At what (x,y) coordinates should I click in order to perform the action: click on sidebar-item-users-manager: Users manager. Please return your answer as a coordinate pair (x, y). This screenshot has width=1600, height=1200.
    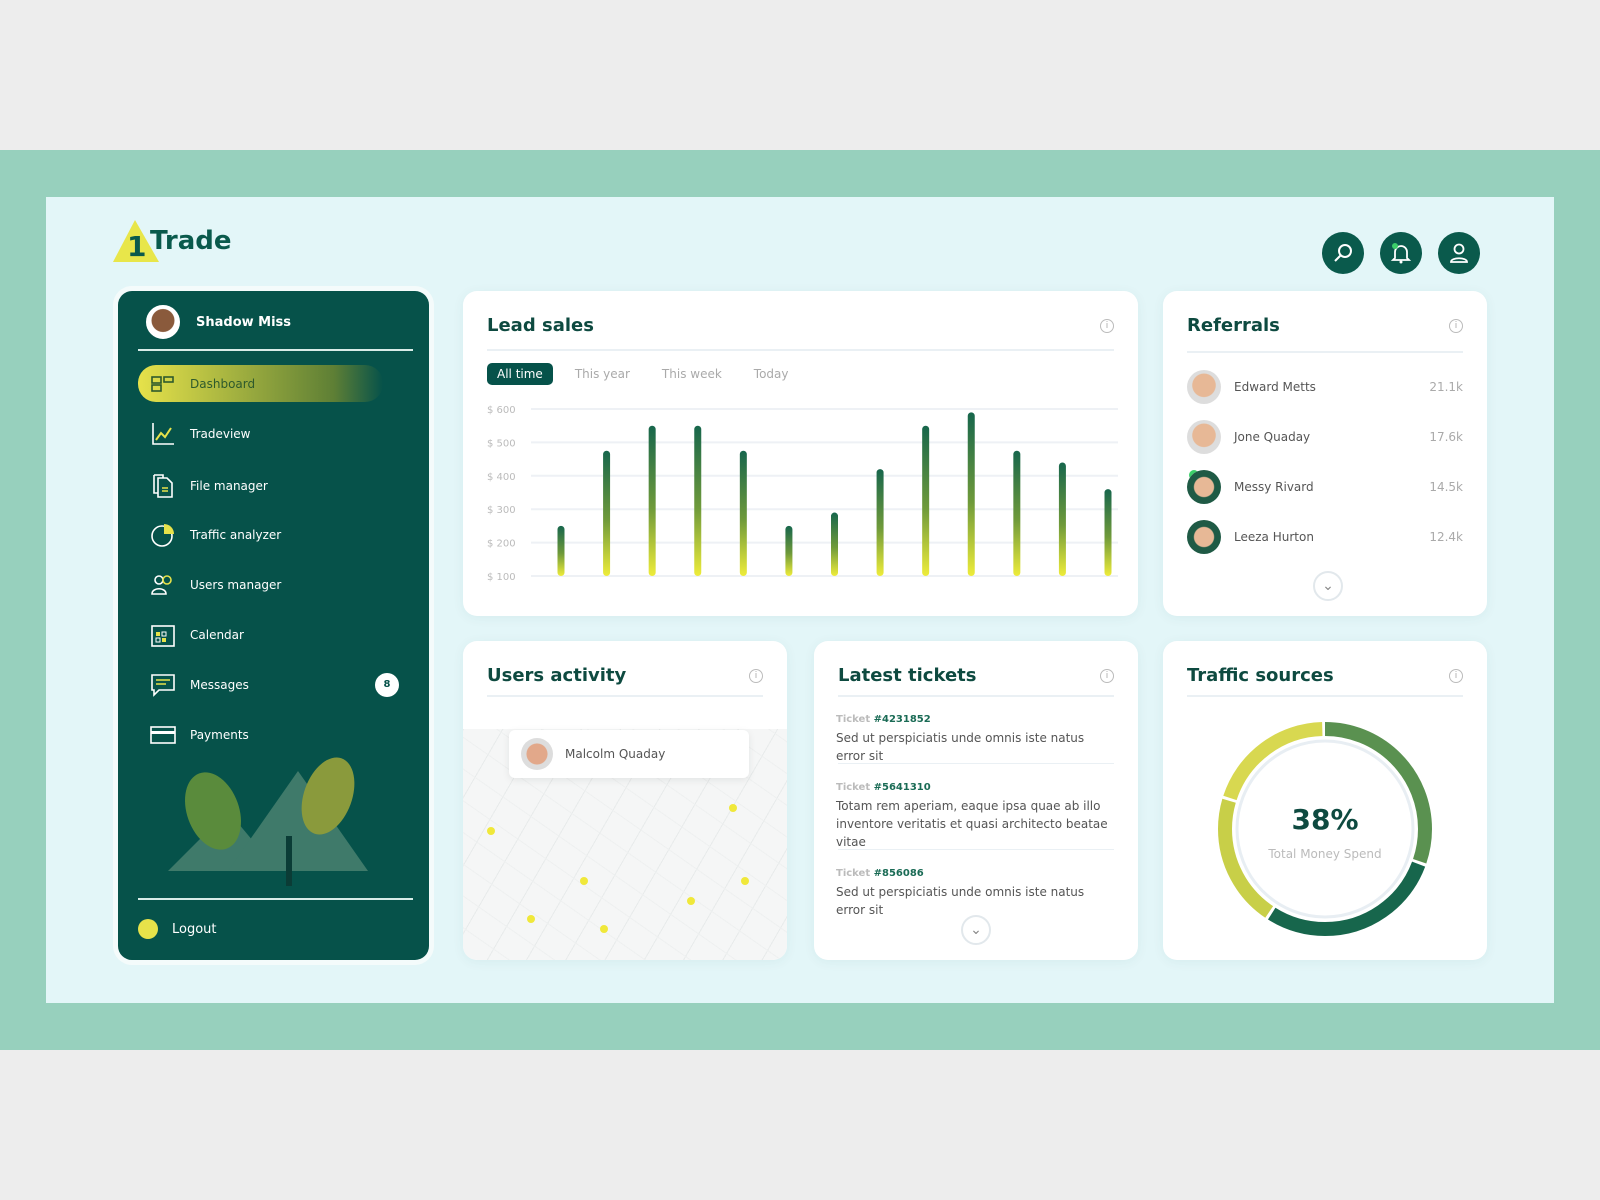
    Looking at the image, I should click on (260, 584).